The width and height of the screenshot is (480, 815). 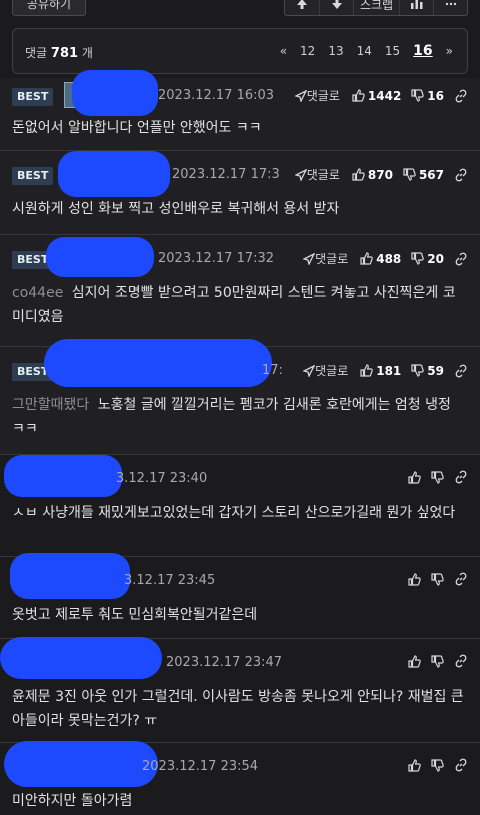 What do you see at coordinates (200, 766) in the screenshot?
I see `comment-timestamp: 2023.12.17 23:54` at bounding box center [200, 766].